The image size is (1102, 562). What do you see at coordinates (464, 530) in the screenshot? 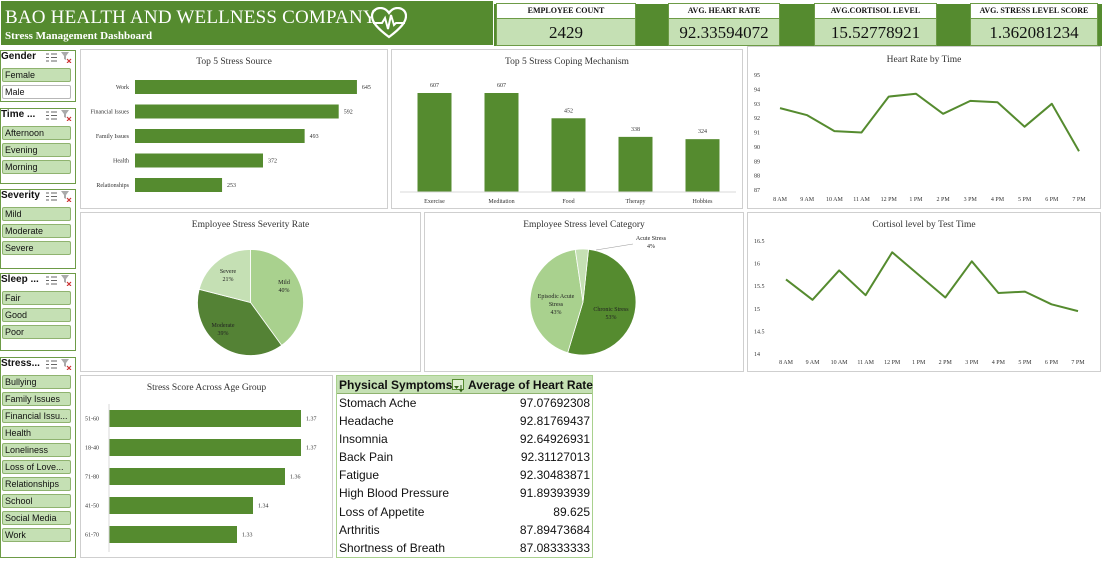
I see `table-row: Arthritis 87.89473684` at bounding box center [464, 530].